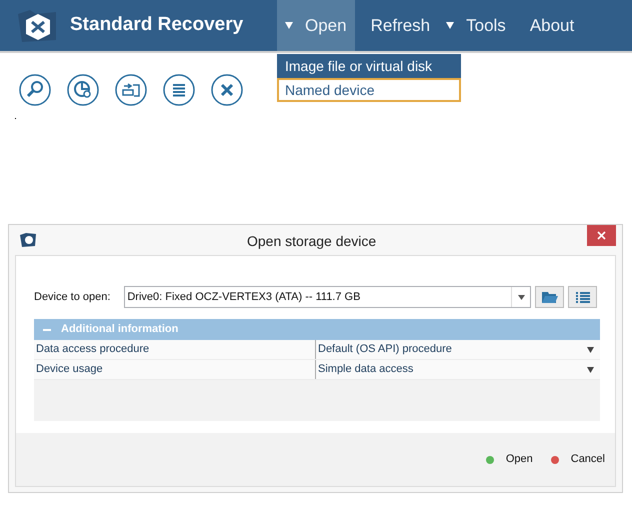 The image size is (632, 508). I want to click on list-button, so click(583, 297).